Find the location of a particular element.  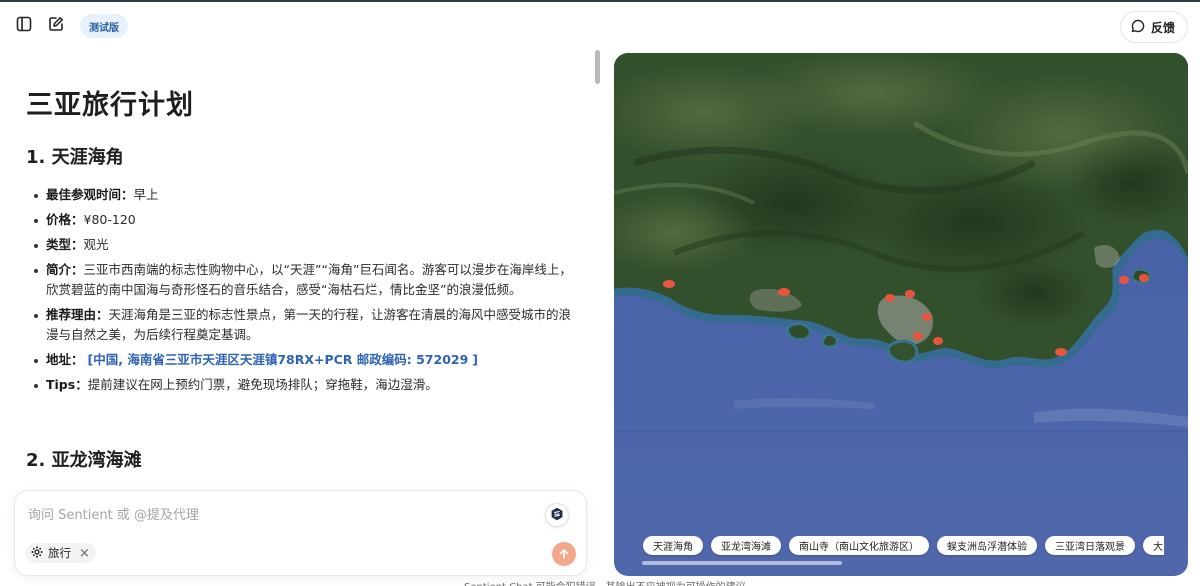

top-toolbar: 测试版 反馈 is located at coordinates (600, 24).